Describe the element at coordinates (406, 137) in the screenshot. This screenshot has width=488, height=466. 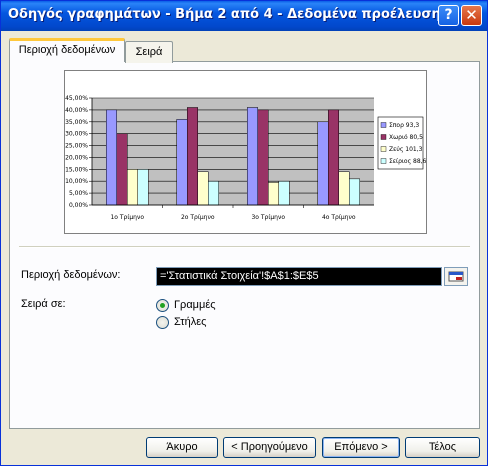
I see `legend-entry: Χωριό 80,5` at that location.